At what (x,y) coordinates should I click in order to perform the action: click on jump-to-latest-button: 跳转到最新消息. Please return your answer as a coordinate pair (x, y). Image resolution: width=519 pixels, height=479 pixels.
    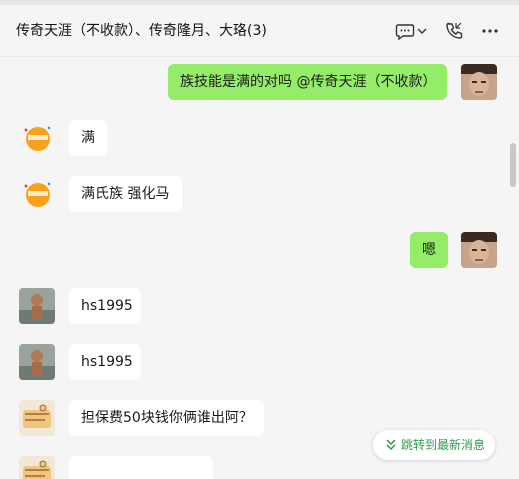
    Looking at the image, I should click on (434, 445).